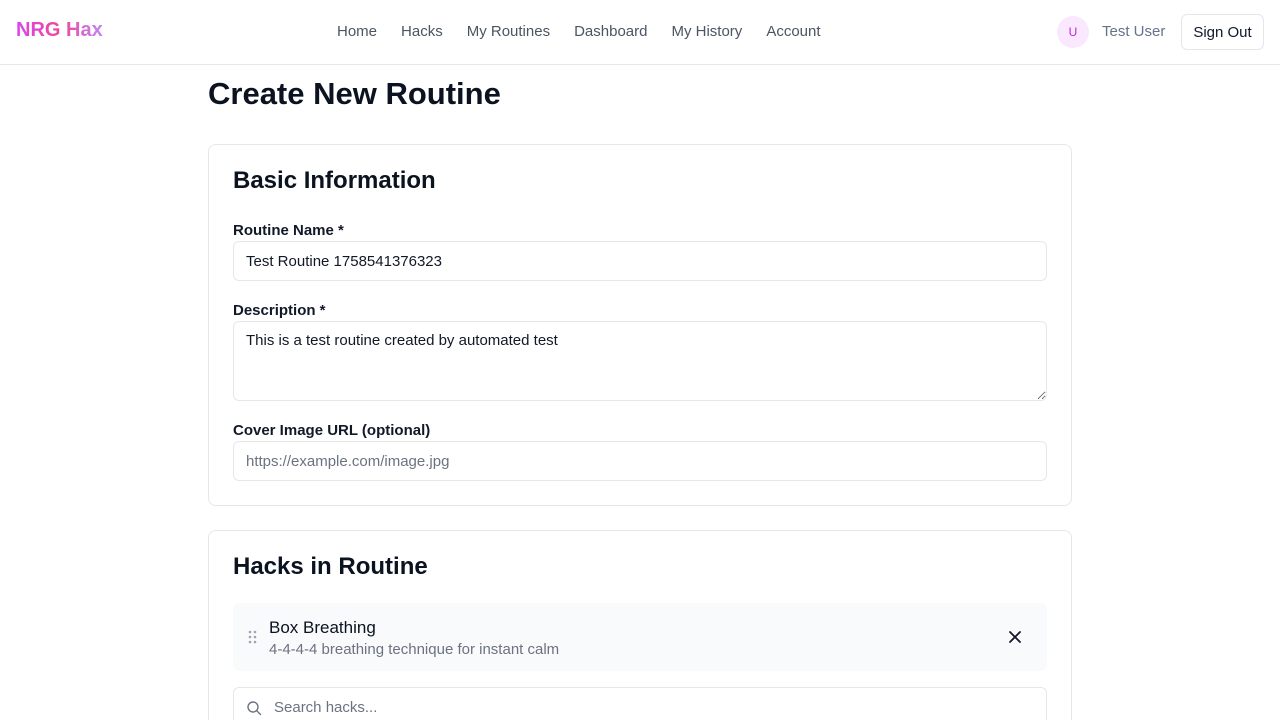 The height and width of the screenshot is (720, 1280). I want to click on search-hacks-input, so click(654, 704).